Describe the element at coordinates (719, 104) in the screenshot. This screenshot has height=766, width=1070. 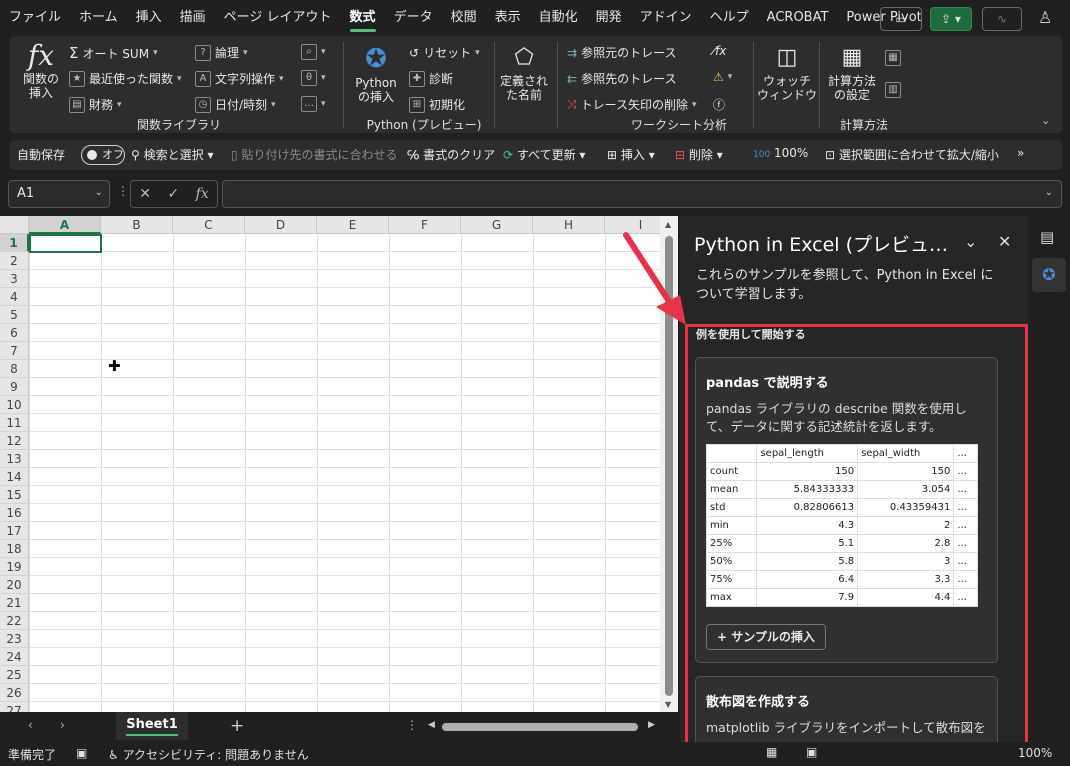
I see `evaluate-formula-button: ⓕ` at that location.